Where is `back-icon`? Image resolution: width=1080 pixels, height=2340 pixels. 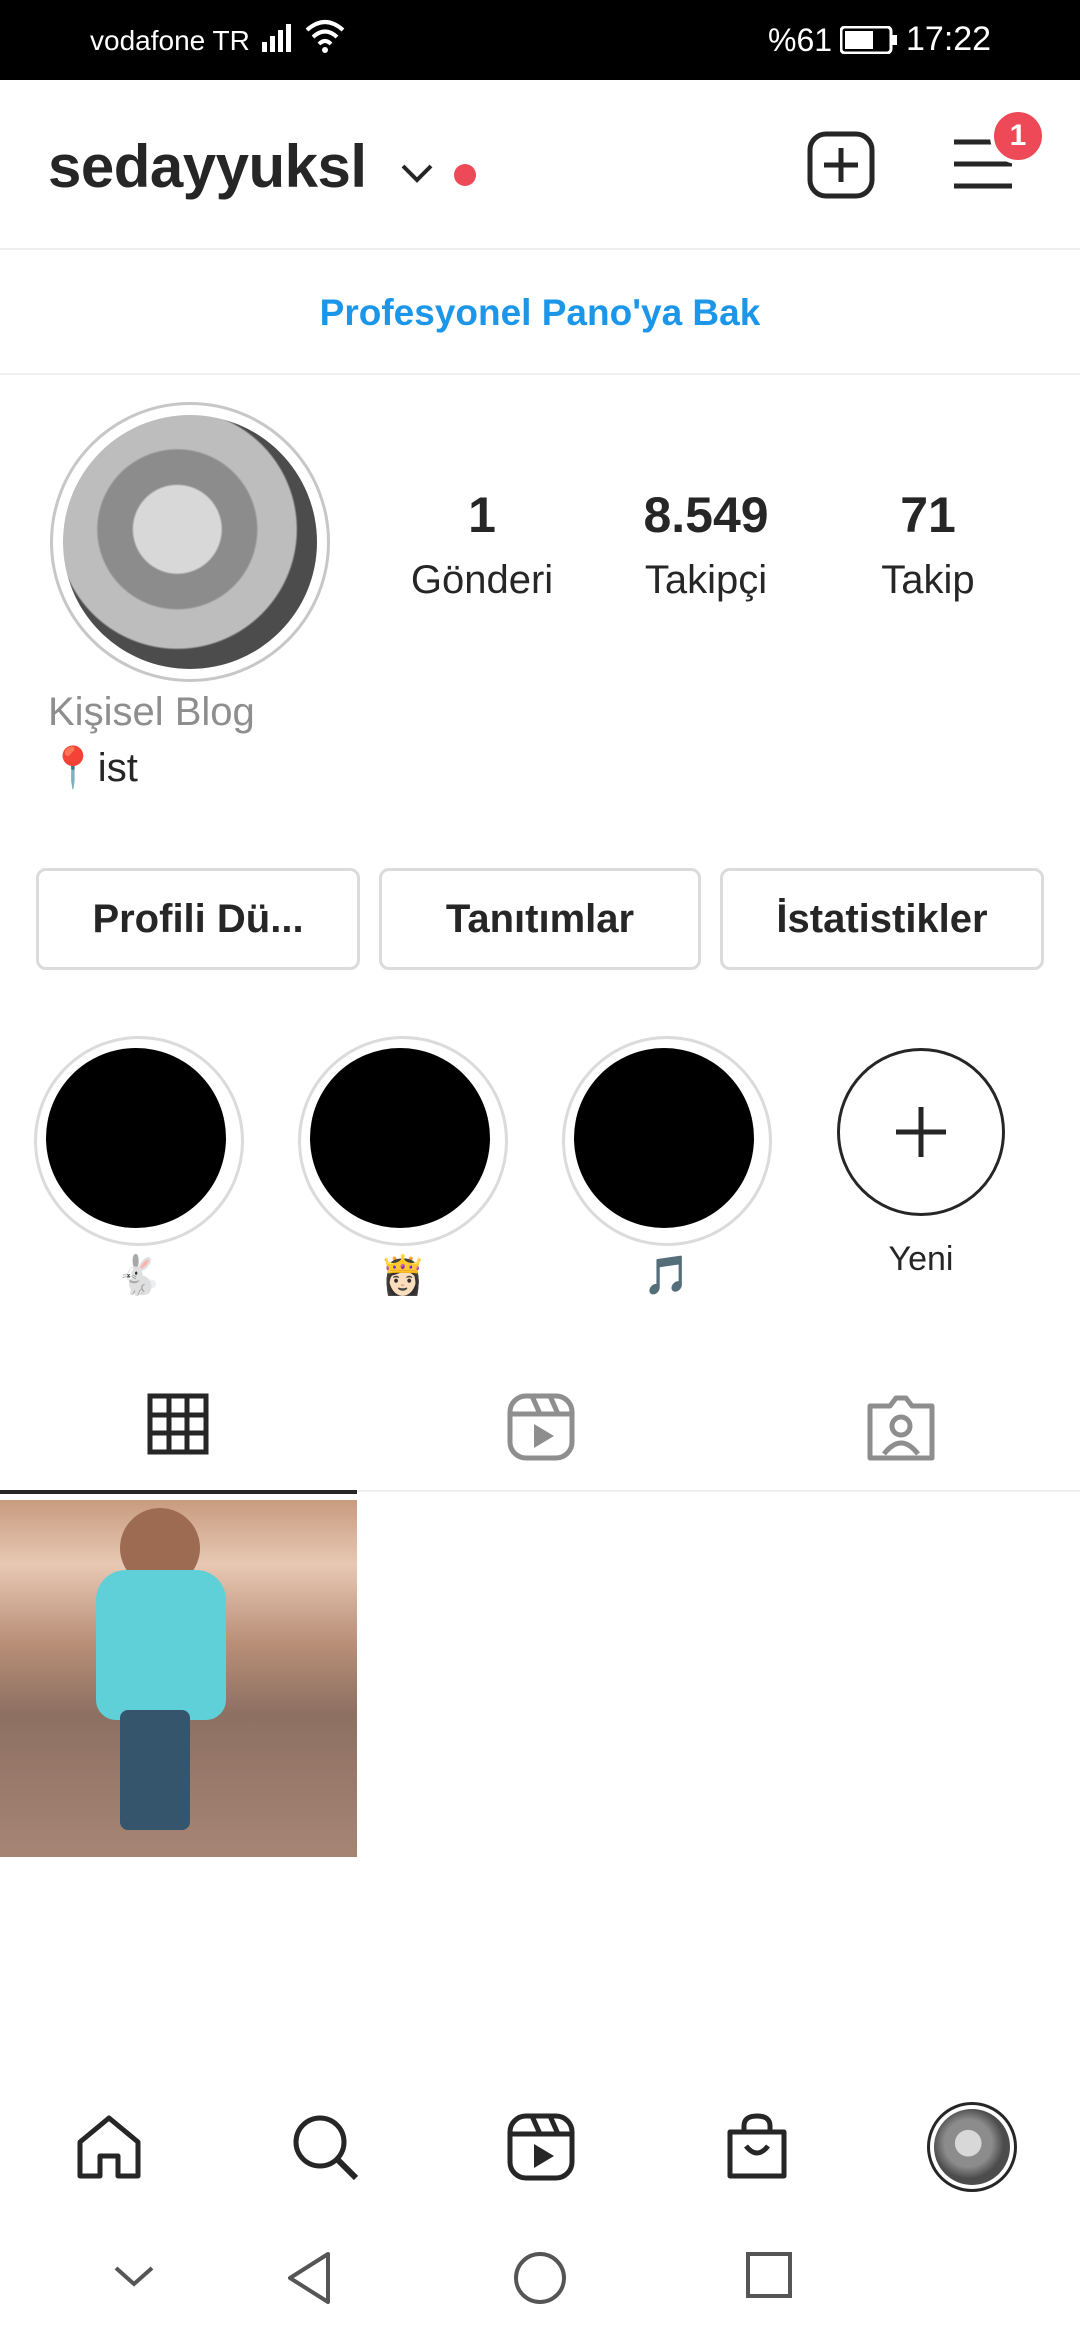
back-icon is located at coordinates (309, 2280).